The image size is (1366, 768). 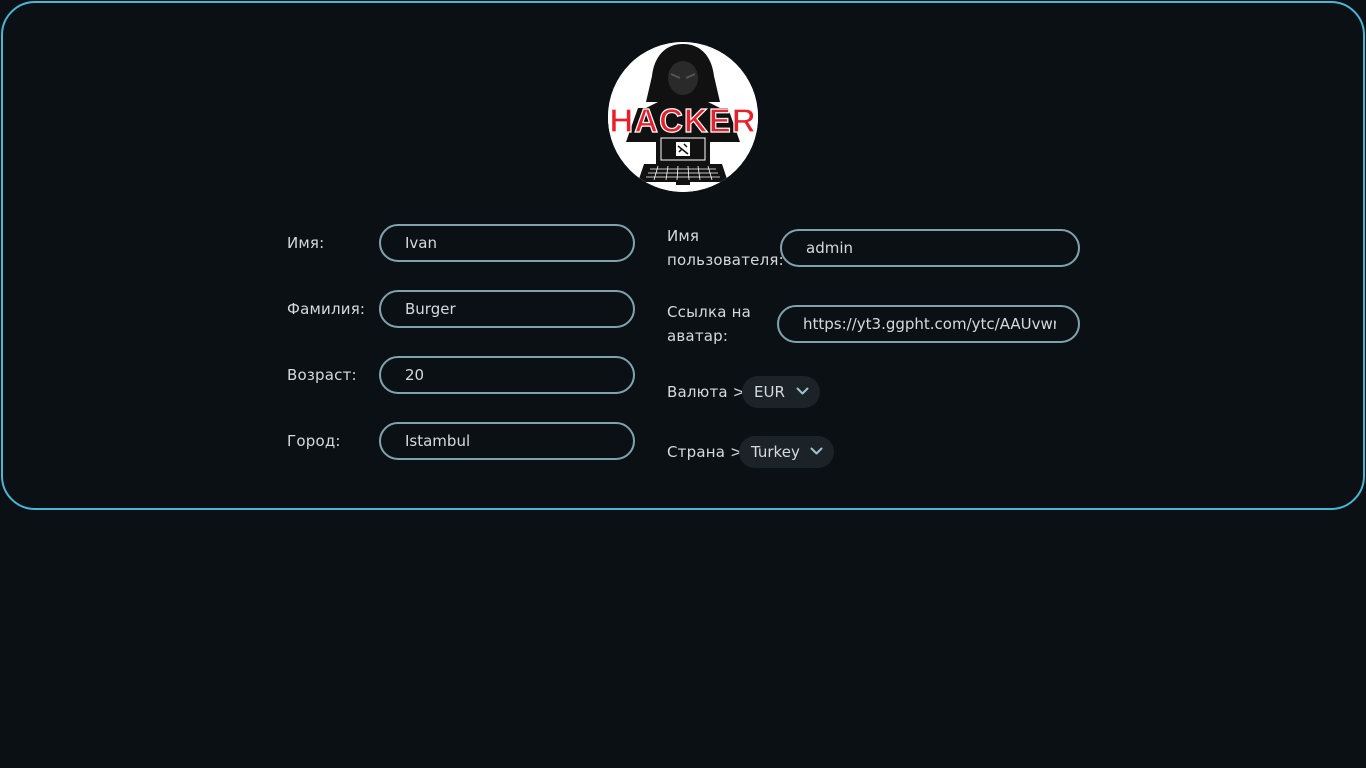 I want to click on country-label: Страна >, so click(x=705, y=452).